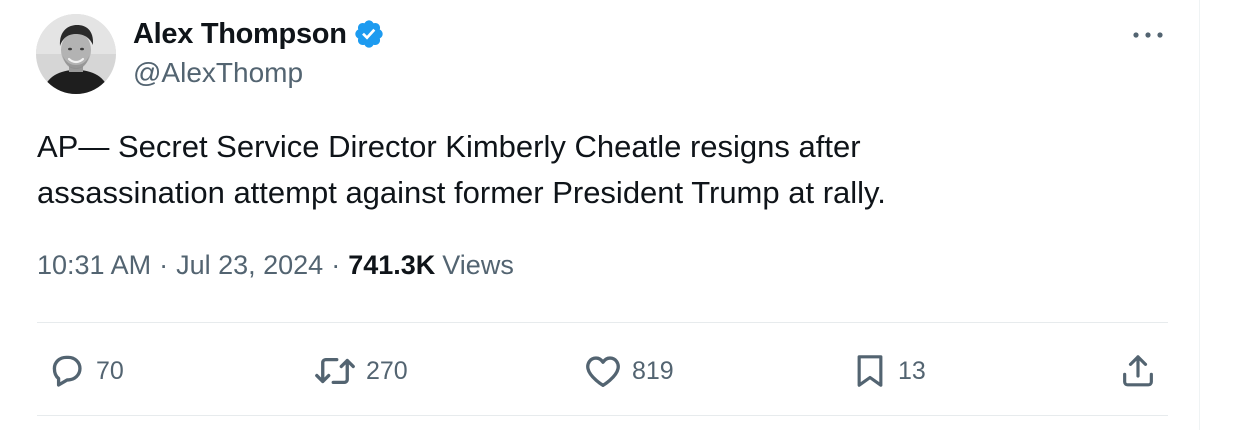  What do you see at coordinates (360, 371) in the screenshot?
I see `repost-button: 270` at bounding box center [360, 371].